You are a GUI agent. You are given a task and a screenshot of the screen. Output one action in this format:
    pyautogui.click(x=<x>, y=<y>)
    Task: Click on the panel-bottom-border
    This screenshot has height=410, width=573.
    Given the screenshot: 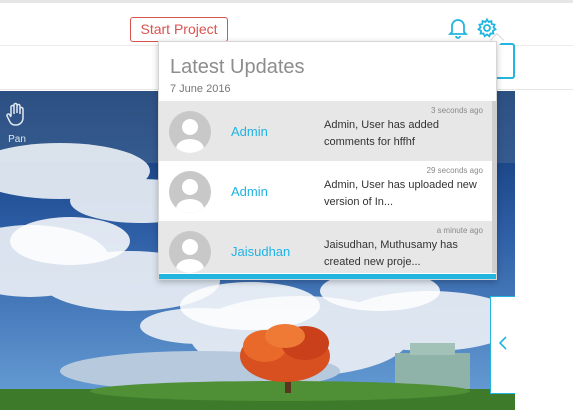 What is the action you would take?
    pyautogui.click(x=327, y=276)
    